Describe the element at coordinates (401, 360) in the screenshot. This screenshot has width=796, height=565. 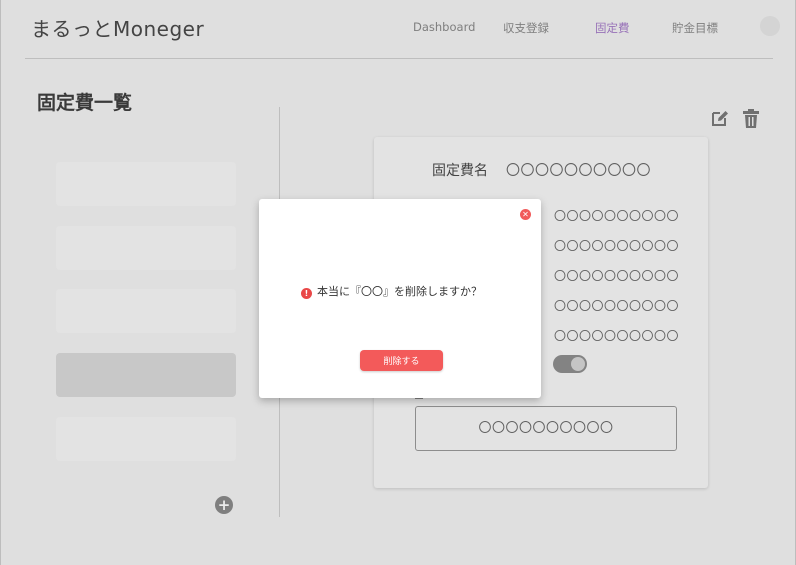
I see `delete-button: 削除する` at that location.